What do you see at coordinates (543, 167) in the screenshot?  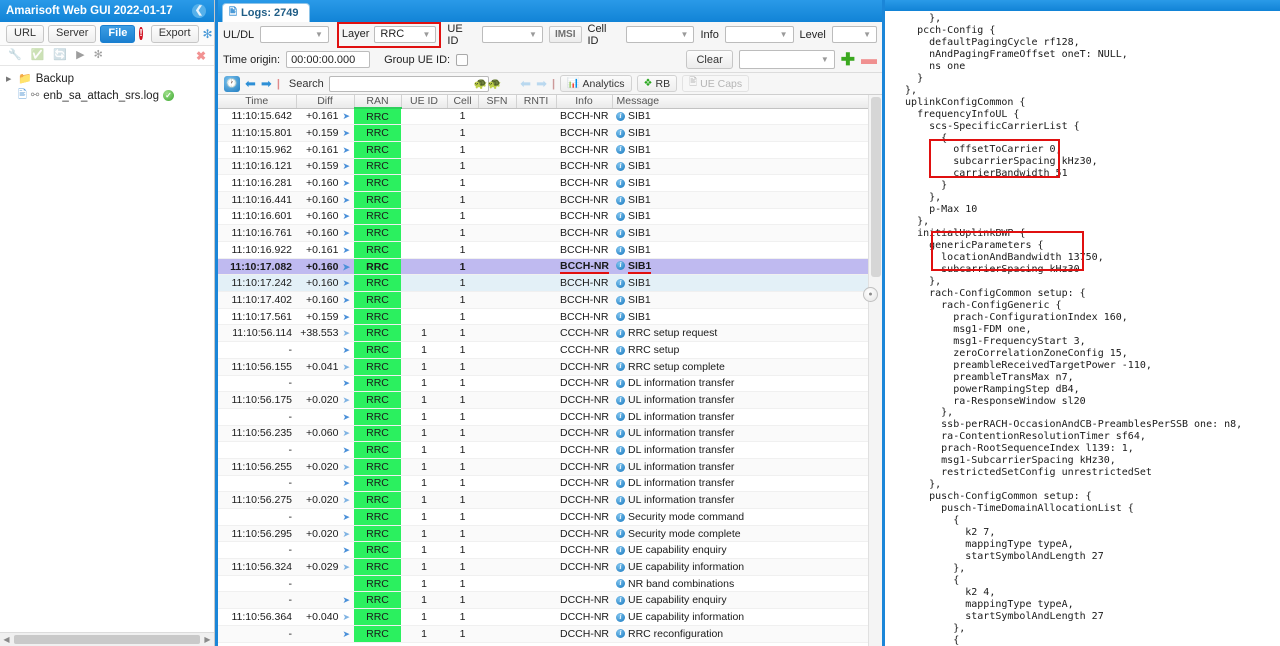 I see `table-row: 11:10:16.121 +0.159 ➤ RRC 1 BCCH-NR i SIB1` at bounding box center [543, 167].